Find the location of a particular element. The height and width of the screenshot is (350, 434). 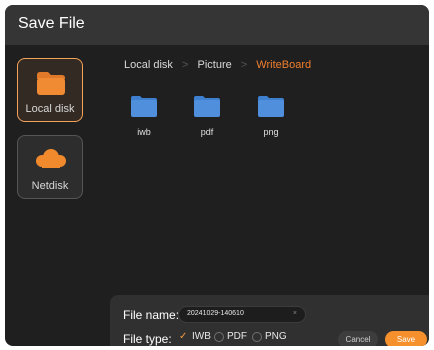

filetype-option-label: PNG is located at coordinates (276, 336).